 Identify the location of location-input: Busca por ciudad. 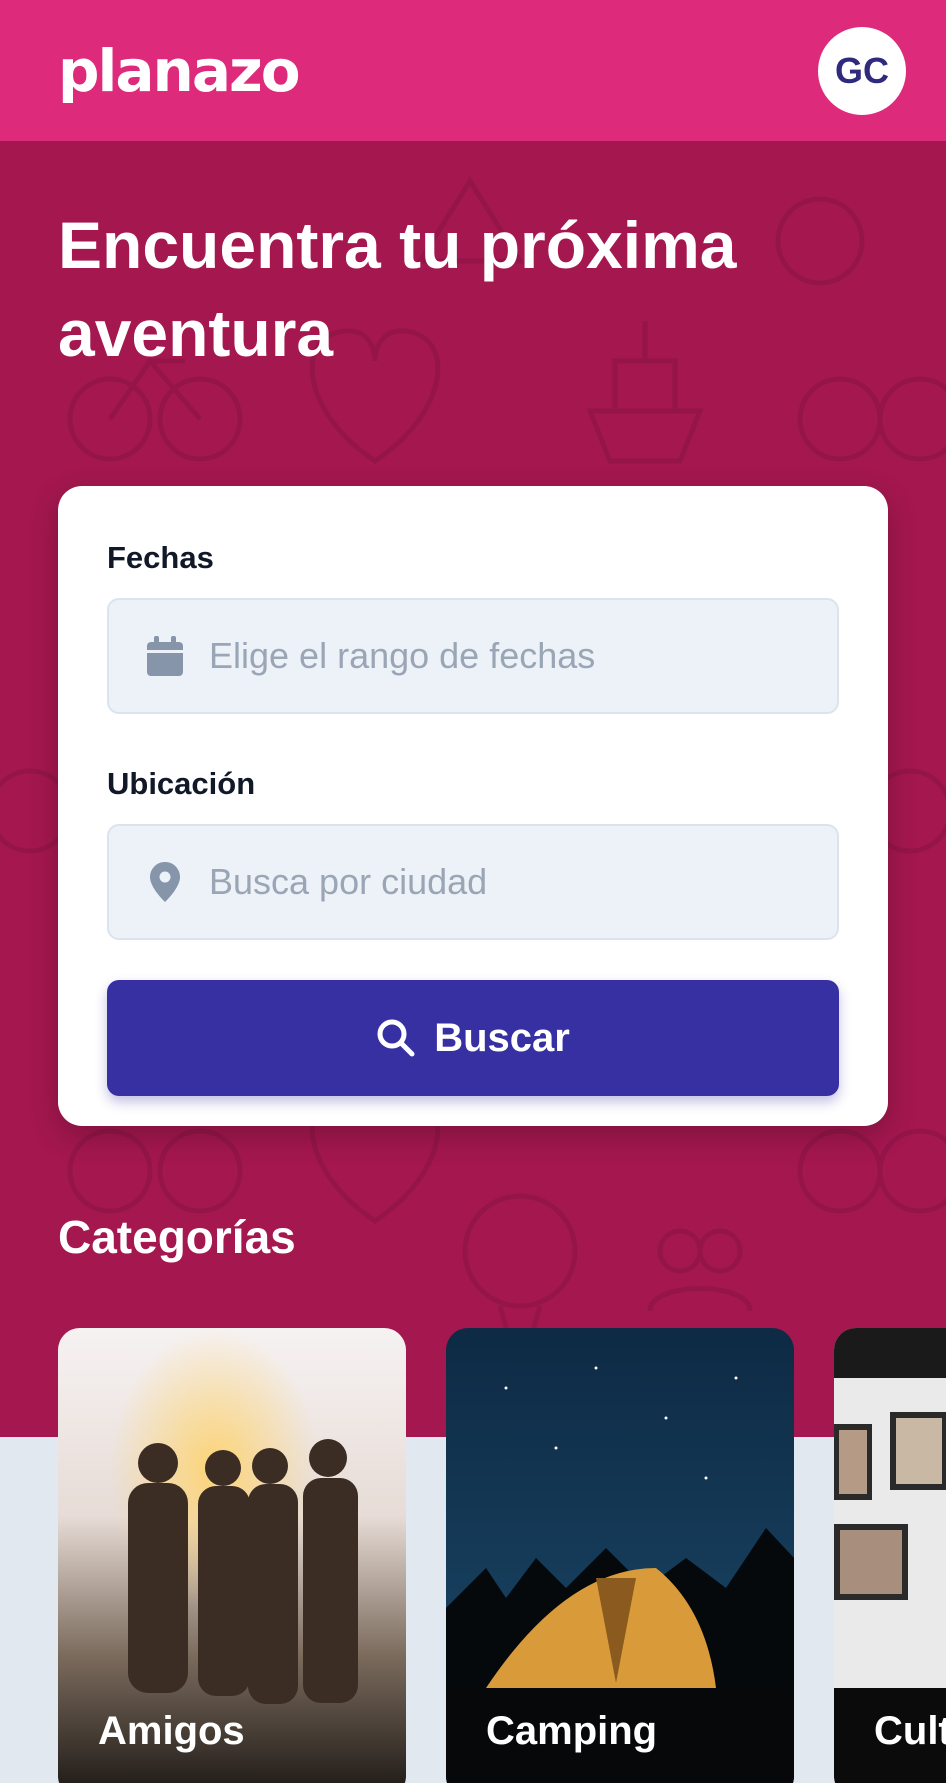
(473, 882).